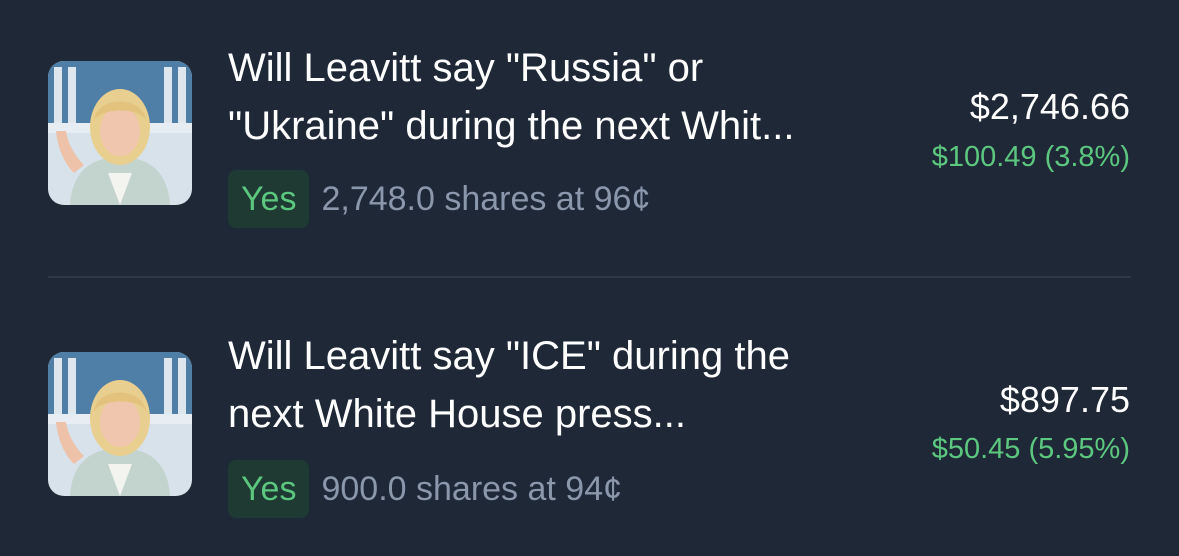  I want to click on position-change: $50.45 (5.95%), so click(1030, 449).